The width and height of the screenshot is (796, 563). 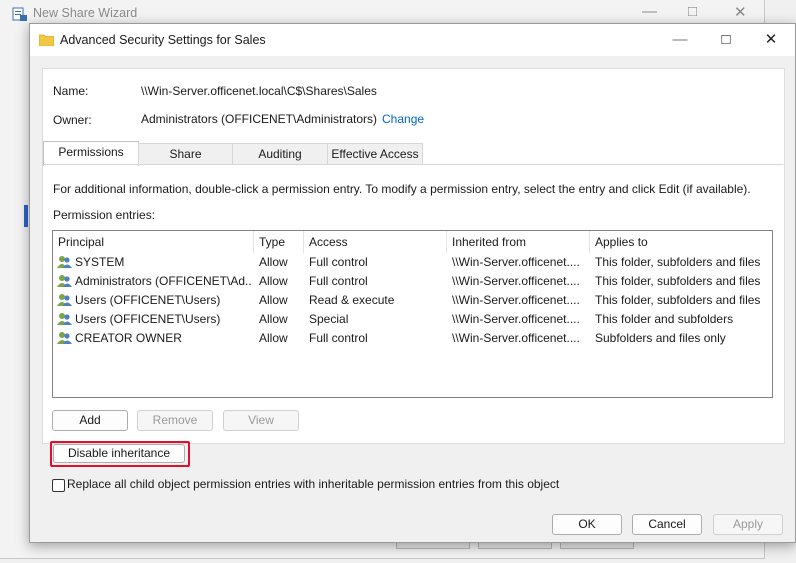 What do you see at coordinates (91, 153) in the screenshot?
I see `tab-permissions: Permissions` at bounding box center [91, 153].